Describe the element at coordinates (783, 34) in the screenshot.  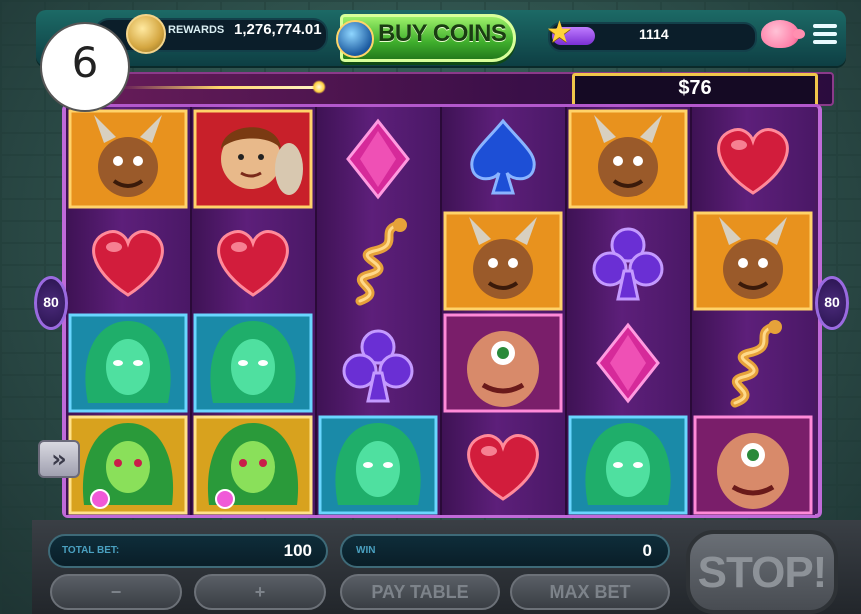
I see `piggy-bank-icon` at that location.